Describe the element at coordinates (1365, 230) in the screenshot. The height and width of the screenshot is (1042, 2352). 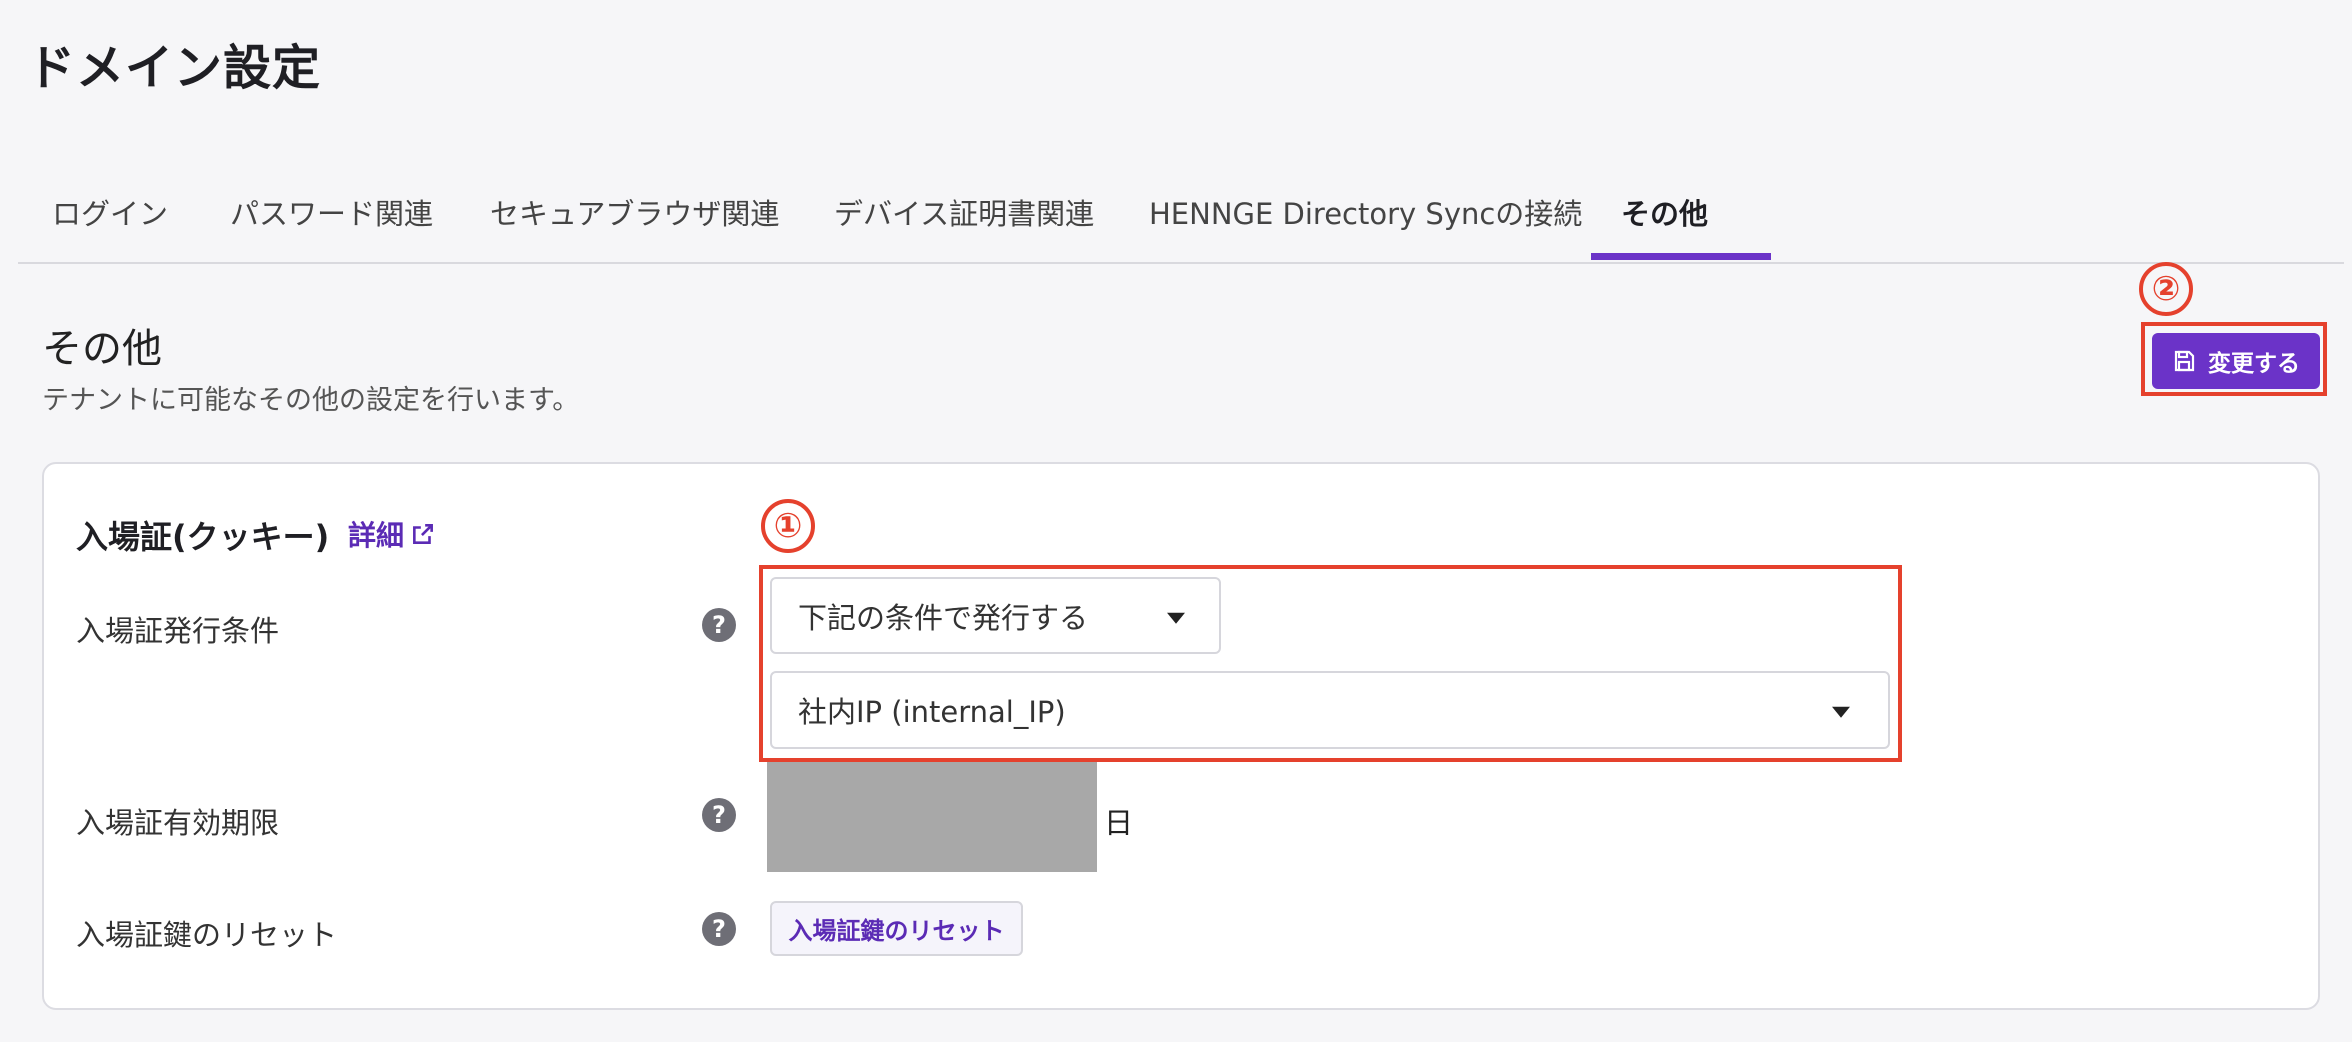
I see `tab-directory-sync: HENNGE Directory Syncの接続` at that location.